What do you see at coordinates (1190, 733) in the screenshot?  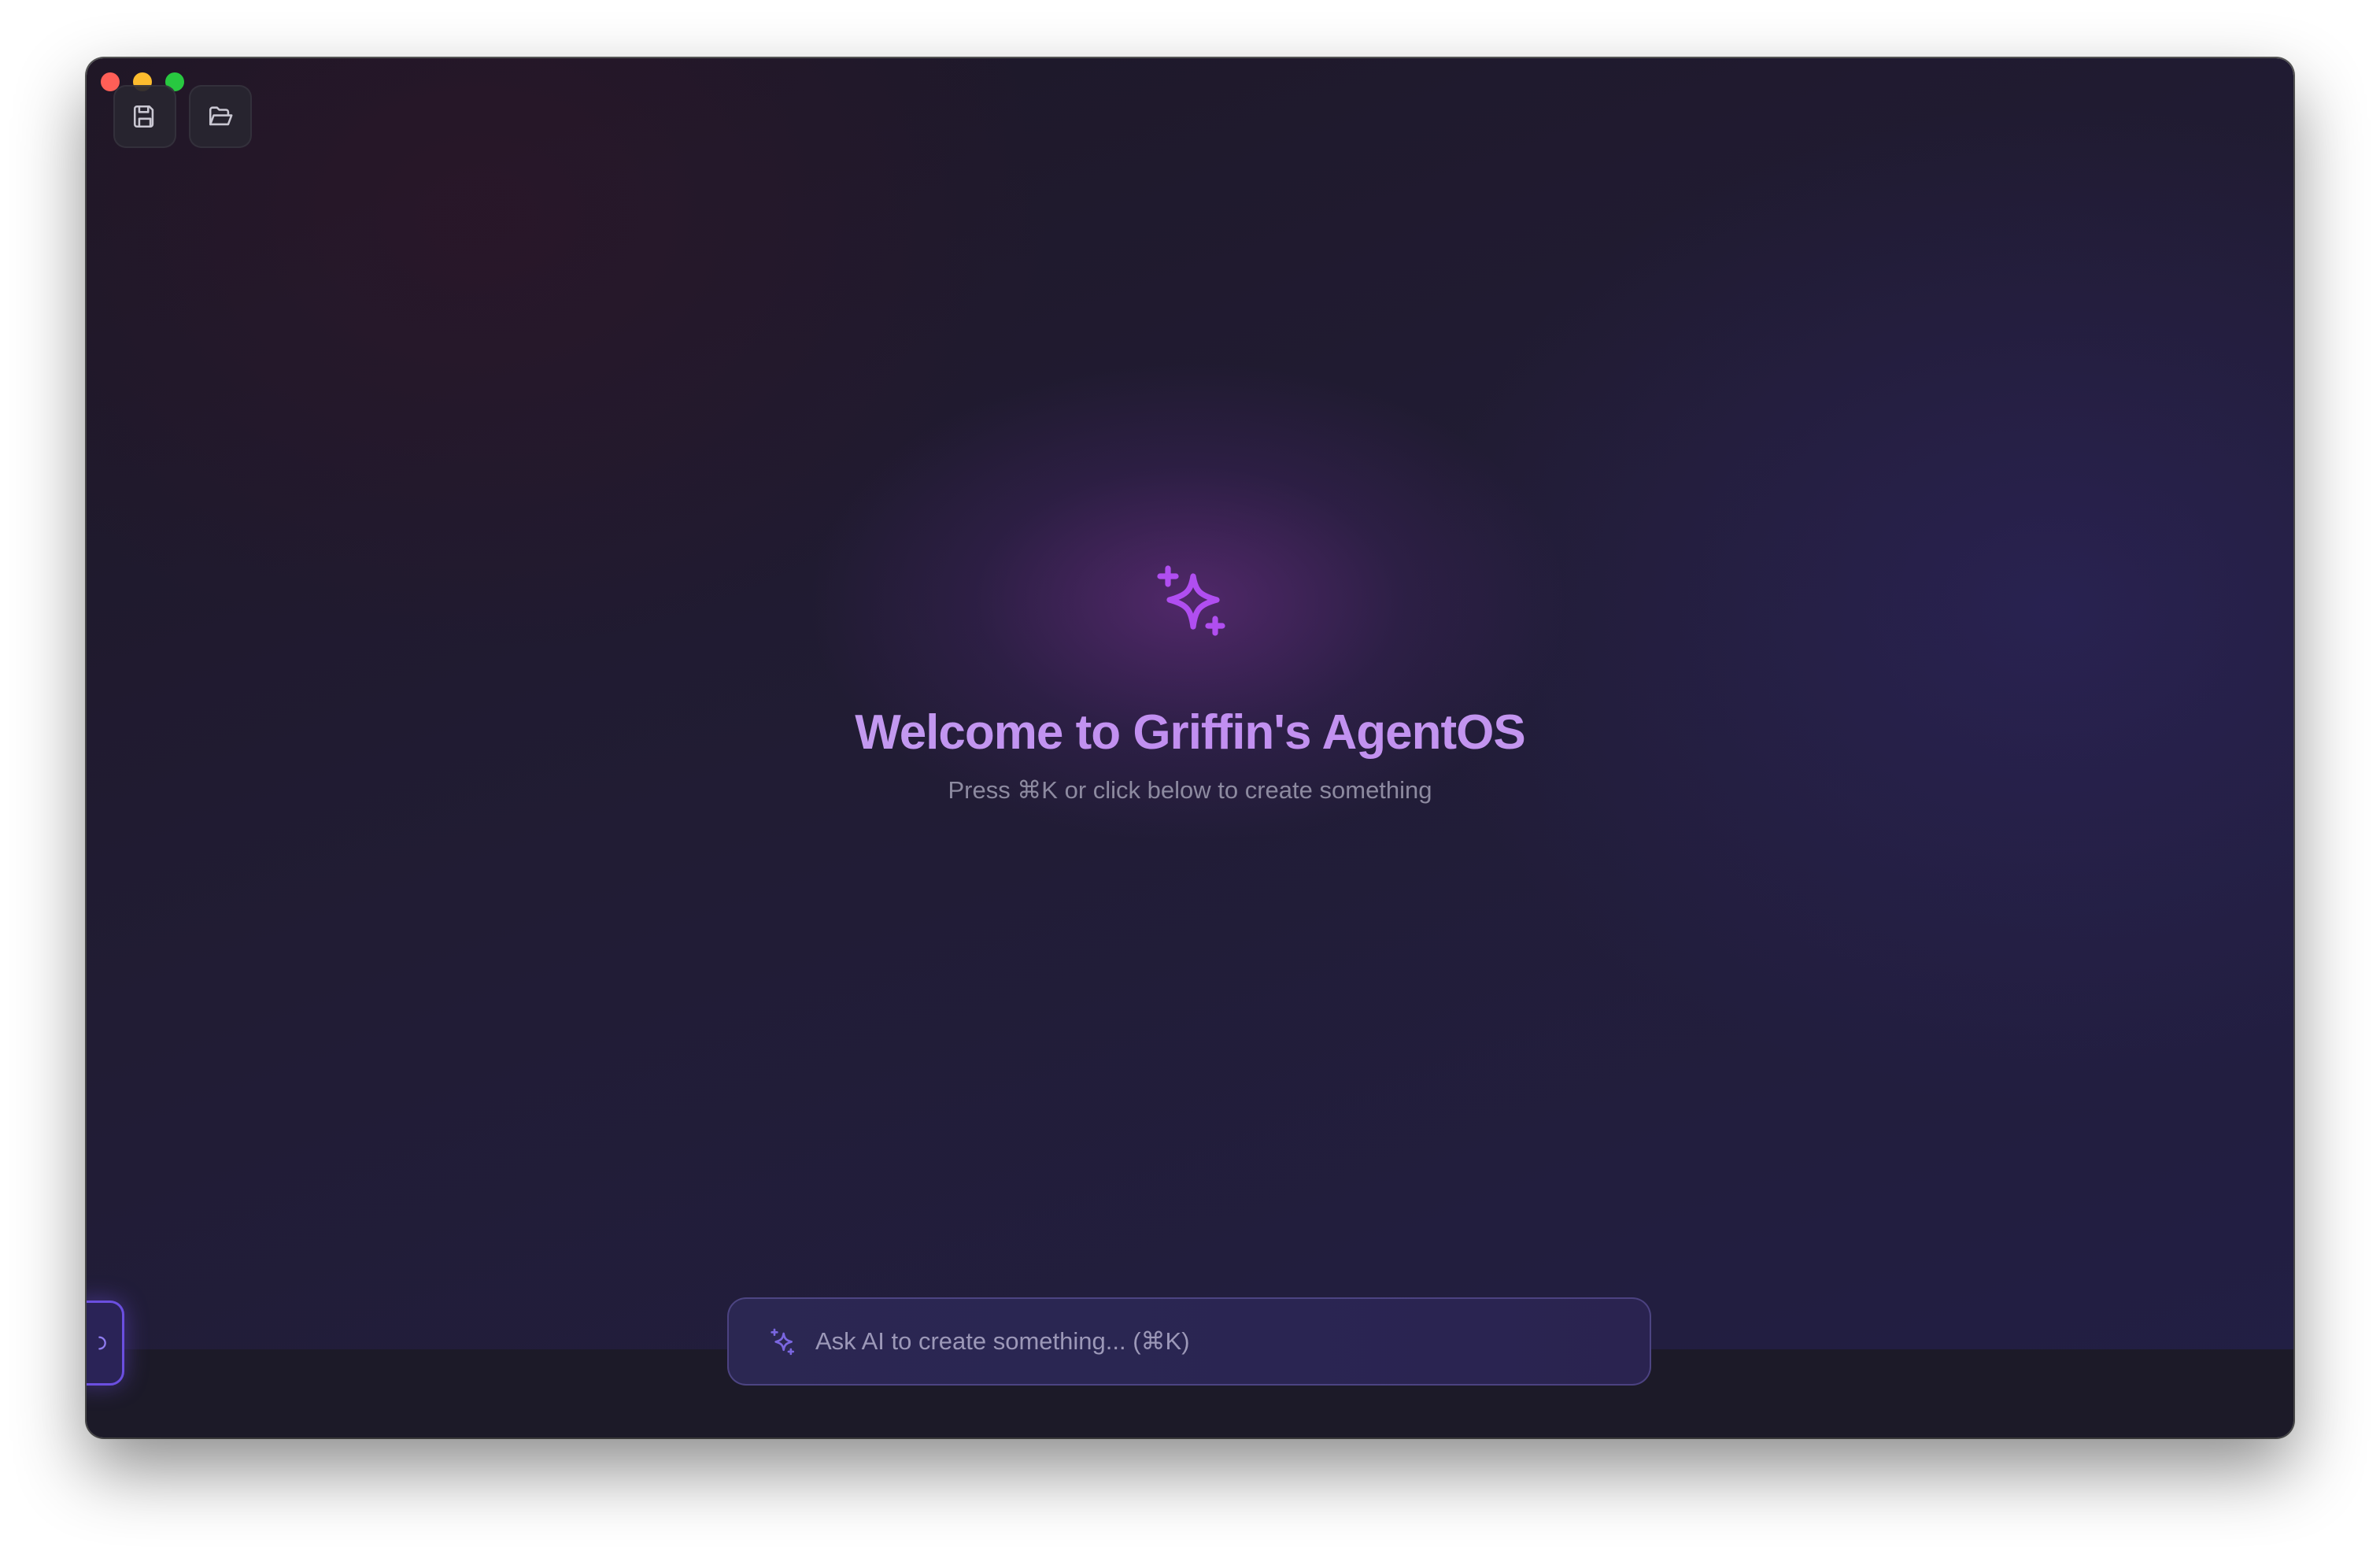 I see `welcome-title: Welcome to Griffin's AgentOS` at bounding box center [1190, 733].